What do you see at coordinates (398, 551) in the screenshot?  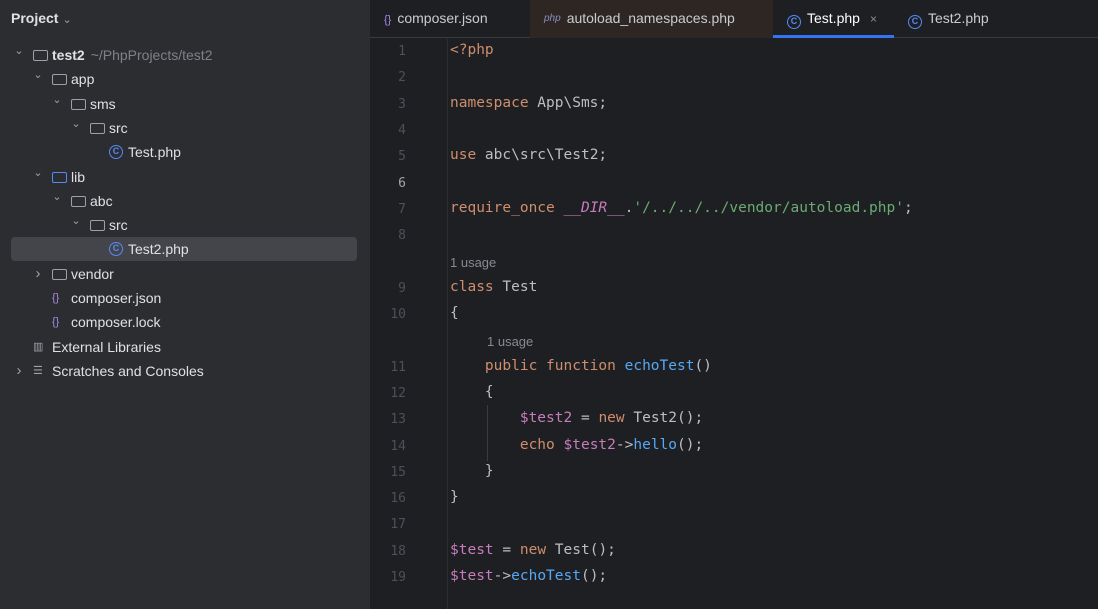 I see `line-number: 18` at bounding box center [398, 551].